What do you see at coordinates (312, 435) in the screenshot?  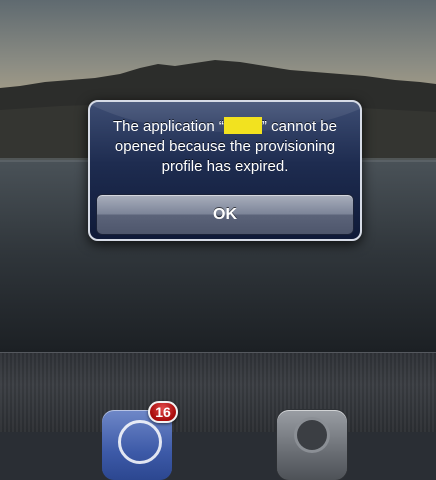 I see `gear-icon` at bounding box center [312, 435].